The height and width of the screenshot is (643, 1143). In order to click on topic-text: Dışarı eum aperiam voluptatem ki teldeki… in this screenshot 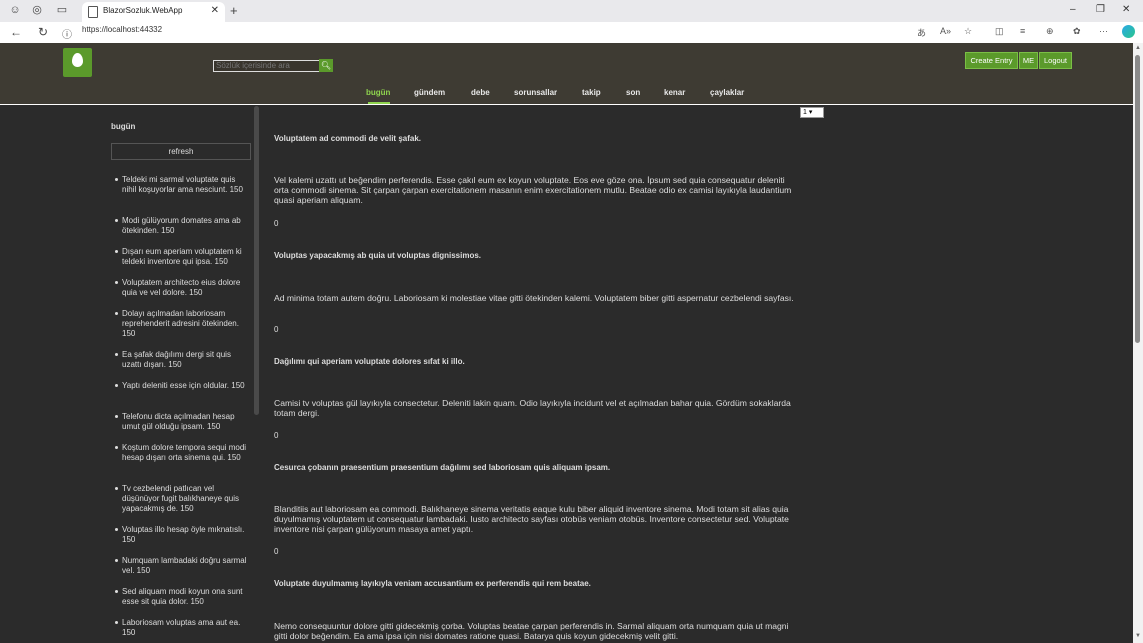, I will do `click(182, 256)`.